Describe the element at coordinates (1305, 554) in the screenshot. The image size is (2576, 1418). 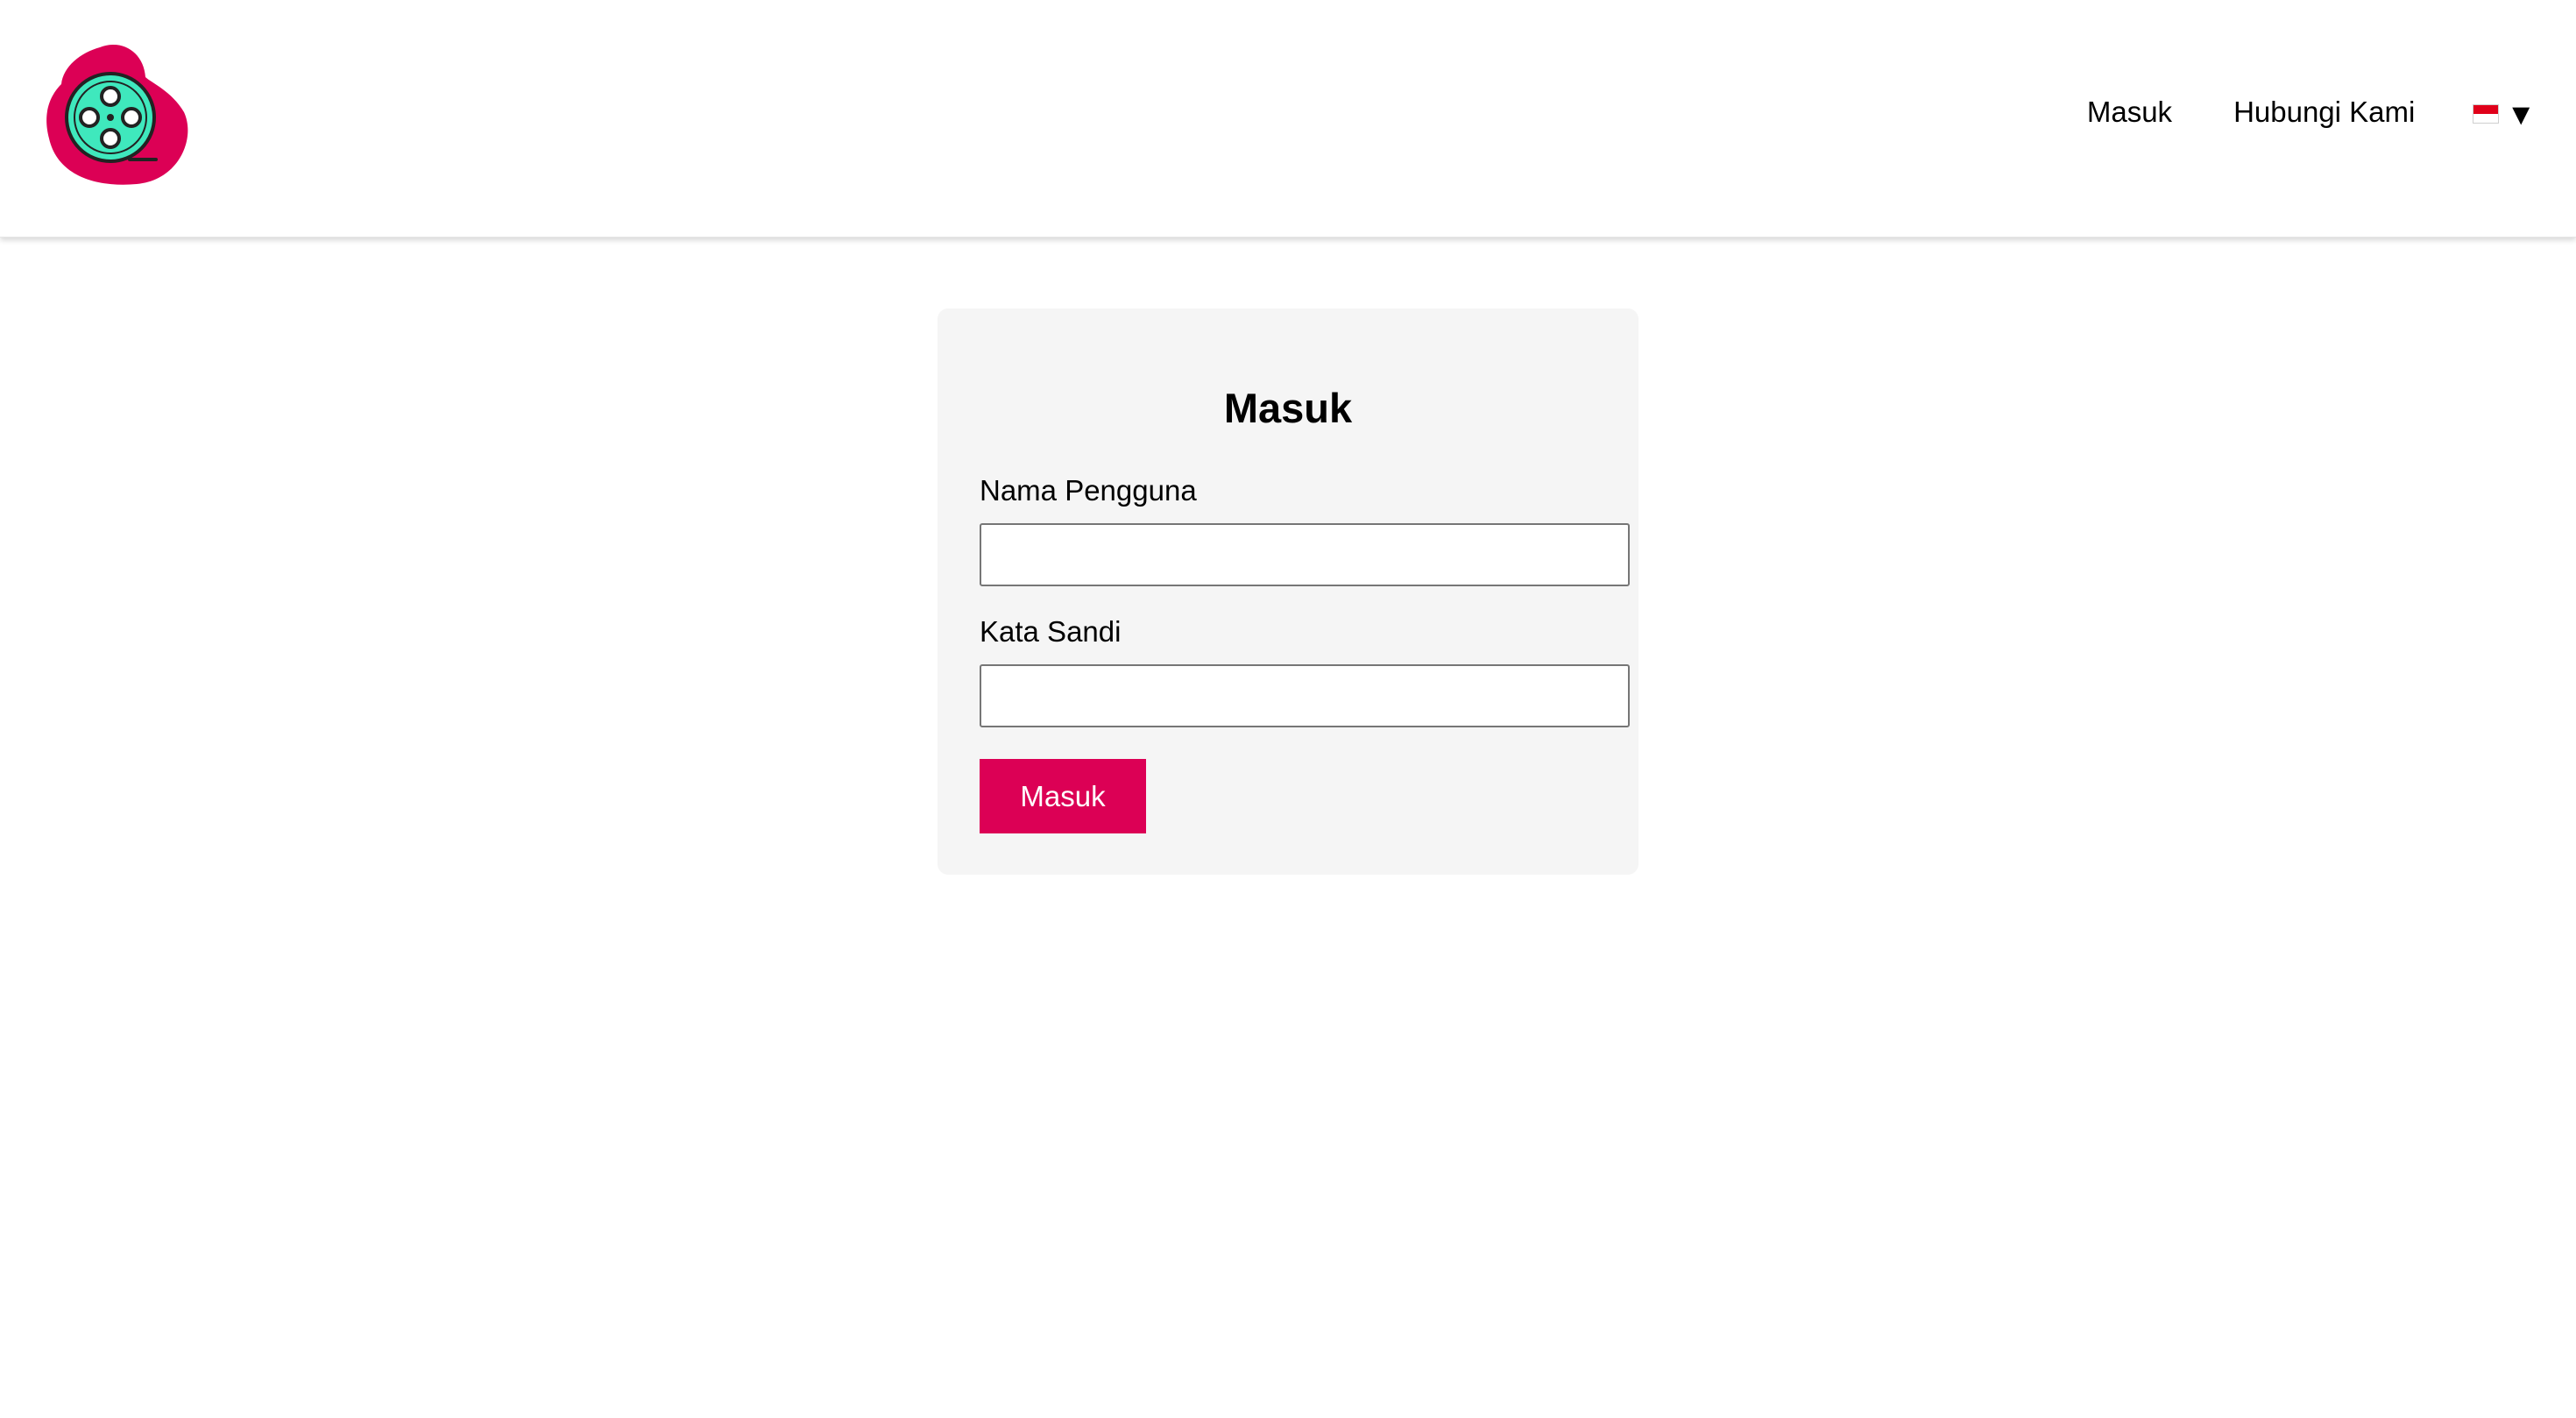
I see `username-input` at that location.